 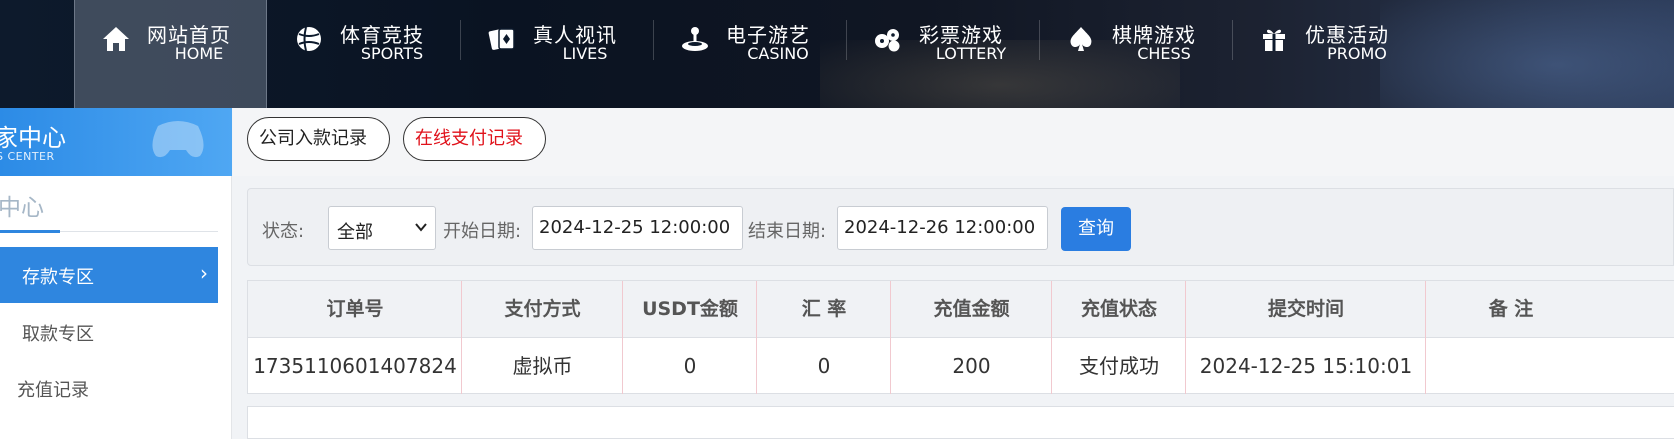 I want to click on sidebar: 家中心 S CENTER 中心 存款专区 › 取款专区 充值记录, so click(x=116, y=273).